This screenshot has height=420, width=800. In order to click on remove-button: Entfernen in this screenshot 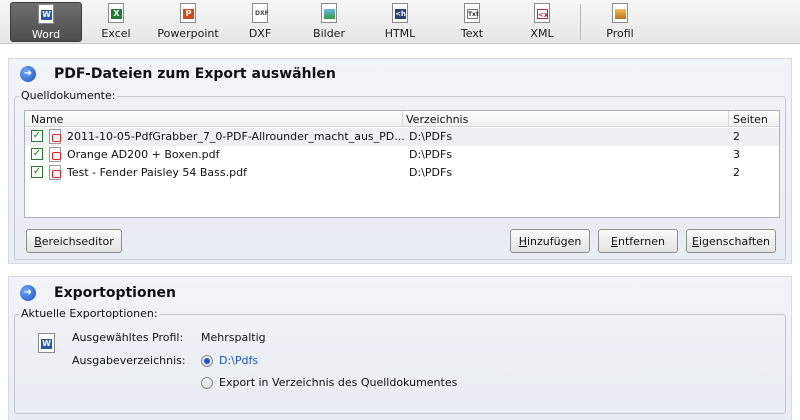, I will do `click(638, 241)`.